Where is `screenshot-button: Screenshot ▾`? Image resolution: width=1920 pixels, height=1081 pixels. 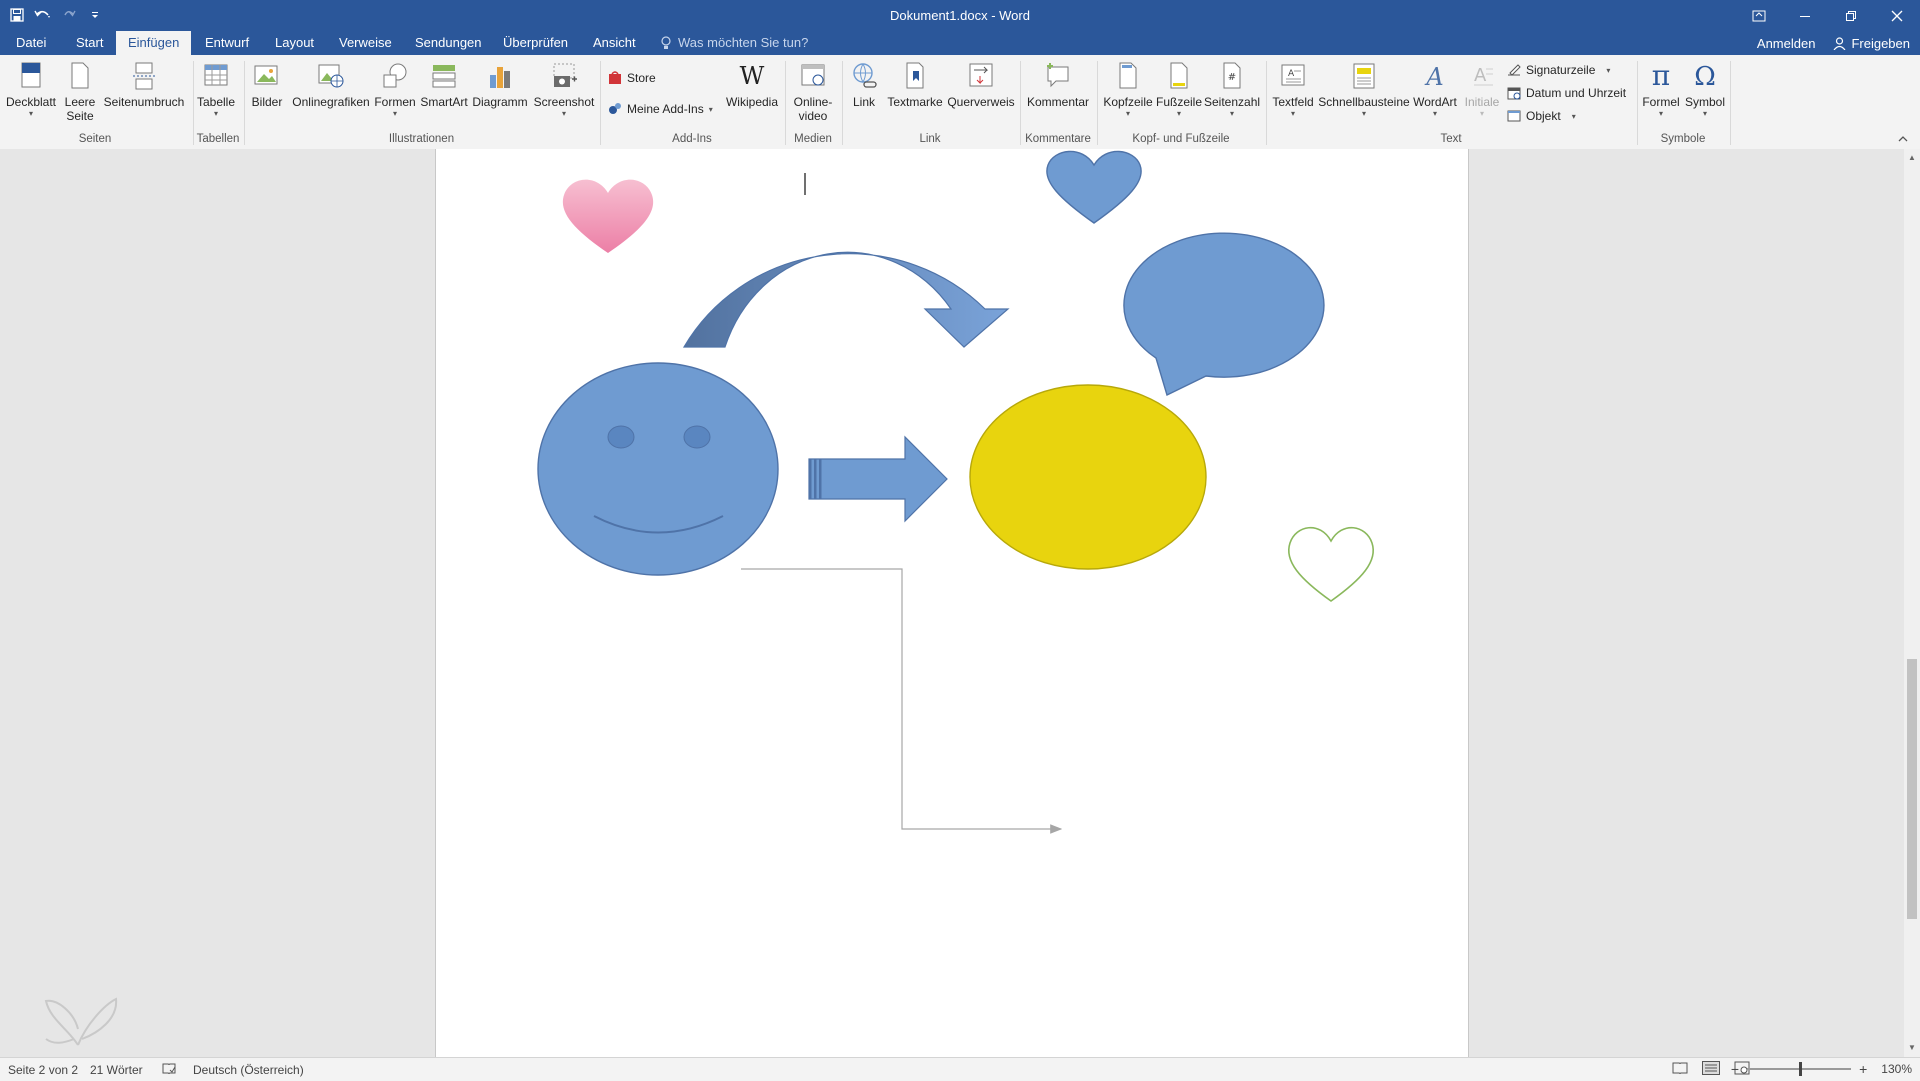
screenshot-button: Screenshot ▾ is located at coordinates (564, 90).